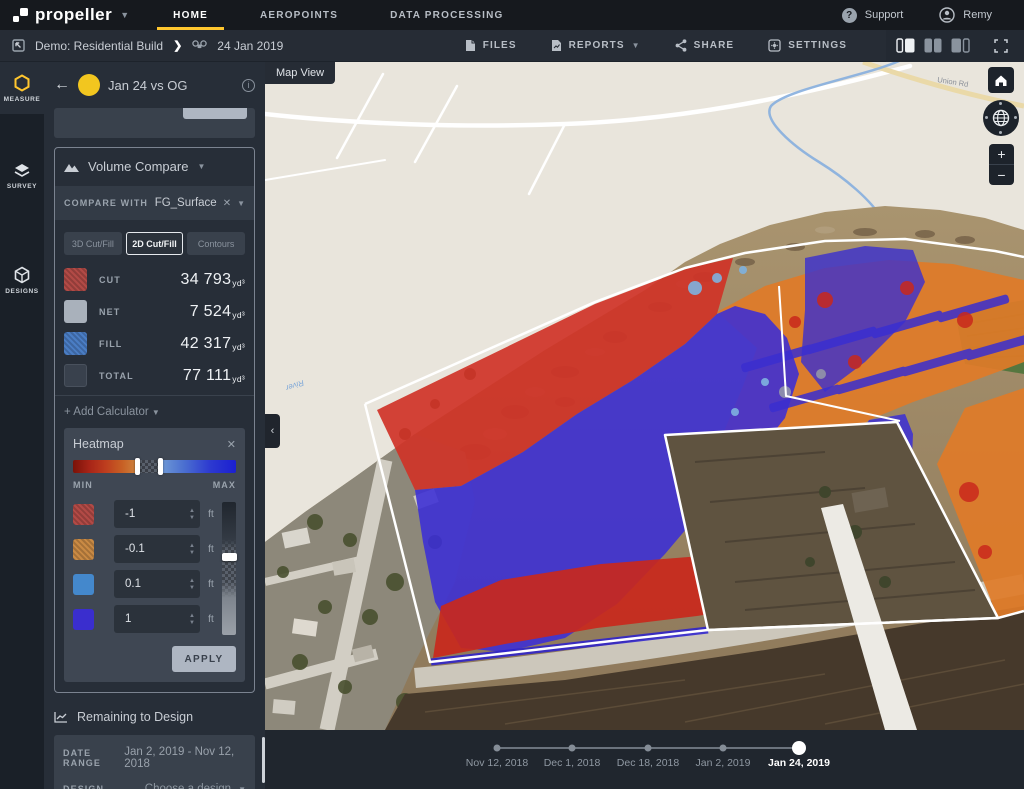 This screenshot has height=789, width=1024. I want to click on survey-date: 24 Jan 2019, so click(250, 46).